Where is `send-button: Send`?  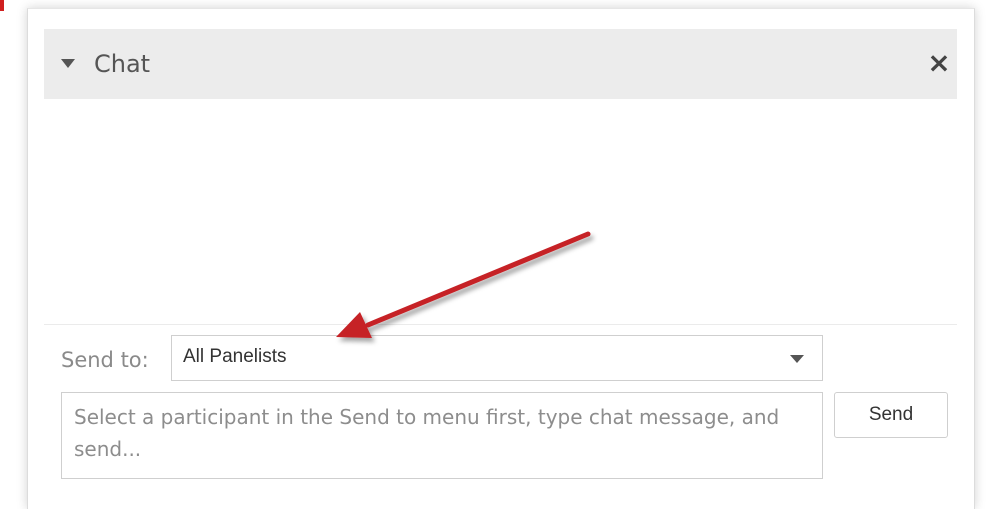
send-button: Send is located at coordinates (891, 415).